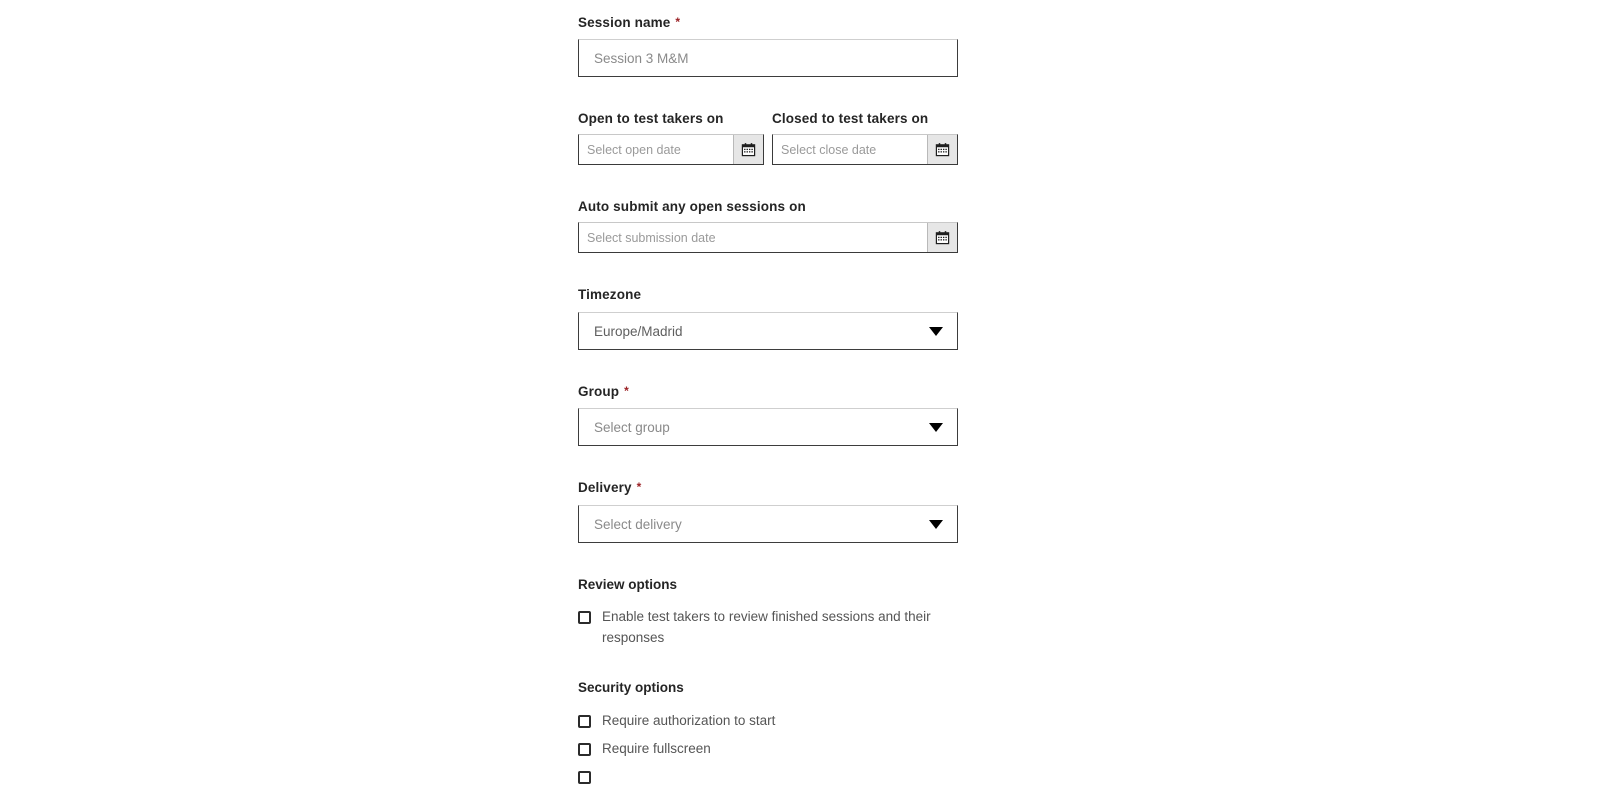 This screenshot has width=1600, height=786. Describe the element at coordinates (638, 524) in the screenshot. I see `delivery-selected-value: Select delivery` at that location.